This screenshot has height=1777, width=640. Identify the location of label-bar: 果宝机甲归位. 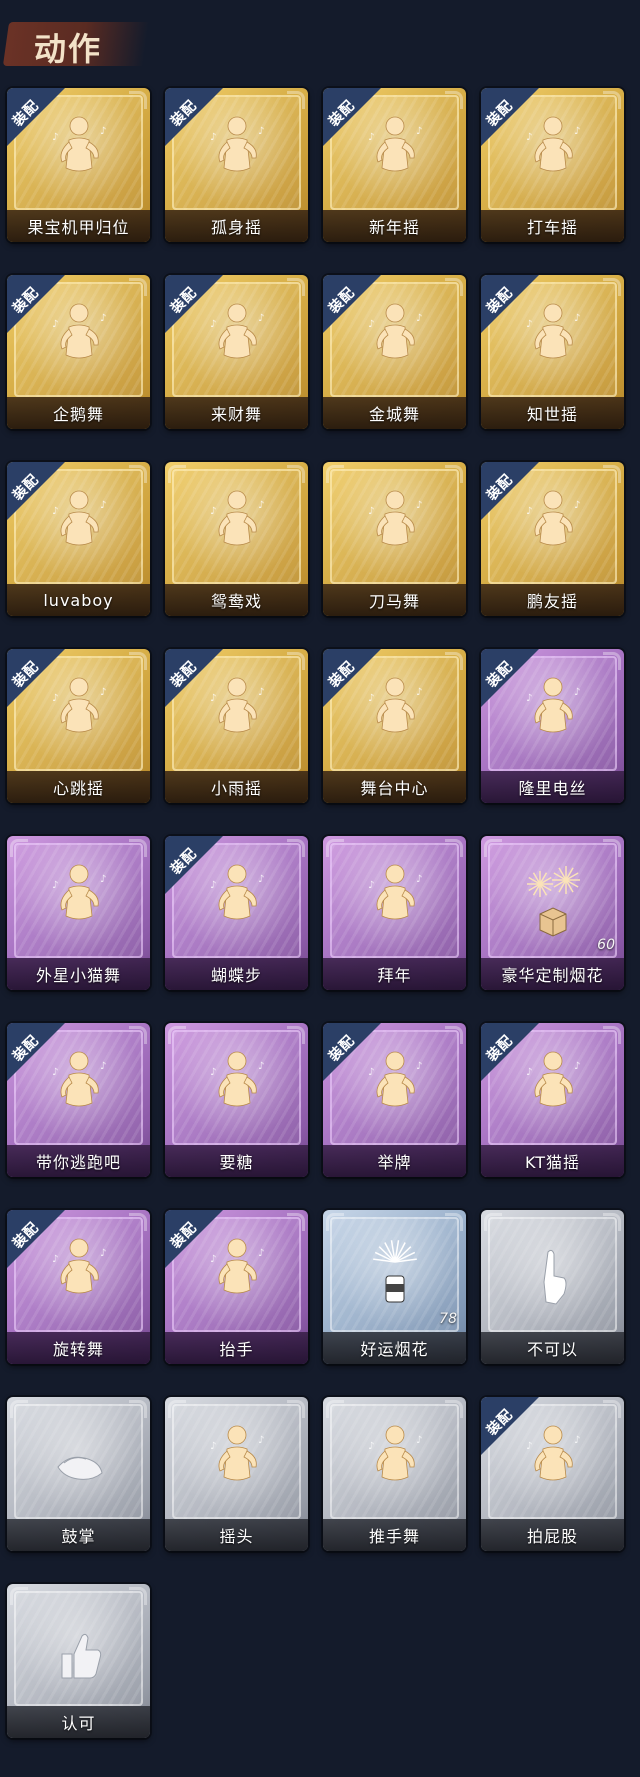
(78, 226).